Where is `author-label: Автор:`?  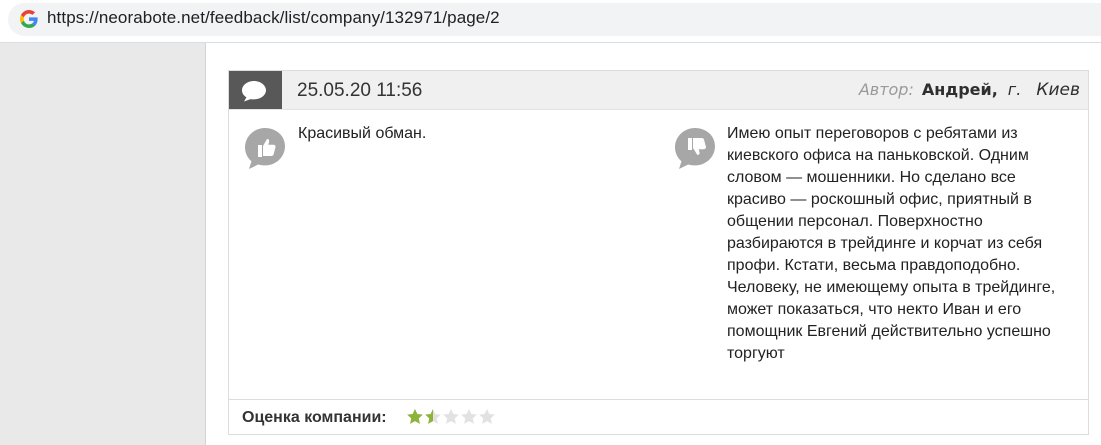 author-label: Автор: is located at coordinates (886, 89).